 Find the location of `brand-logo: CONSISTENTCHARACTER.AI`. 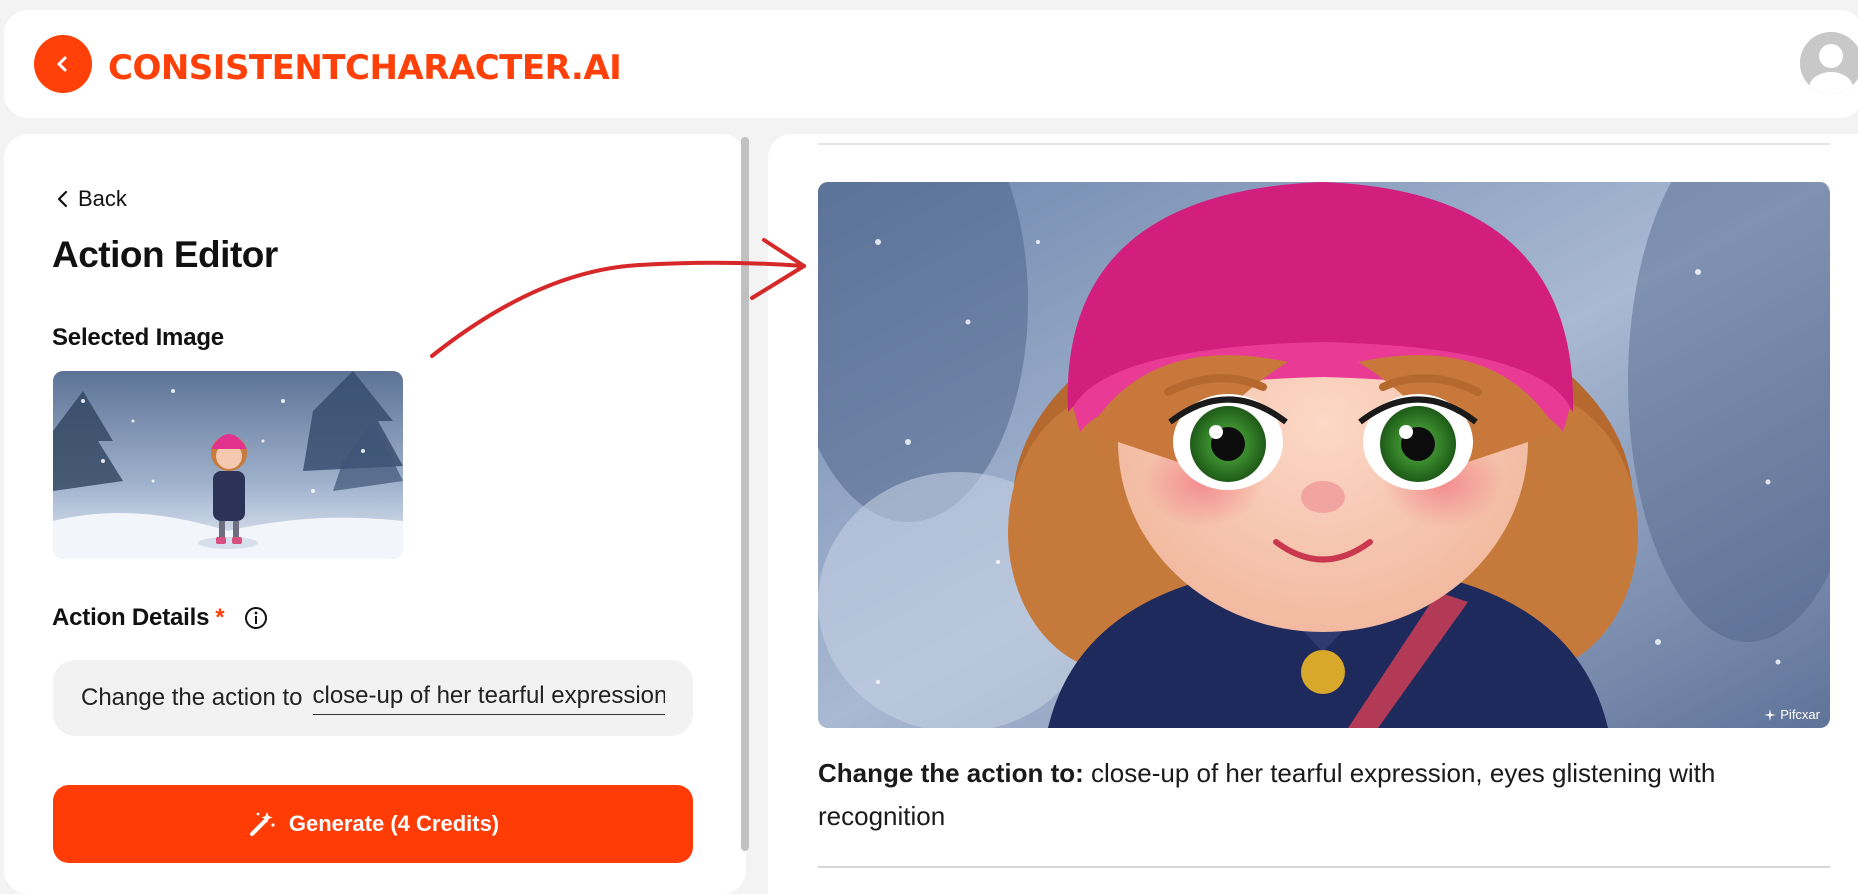

brand-logo: CONSISTENTCHARACTER.AI is located at coordinates (365, 68).